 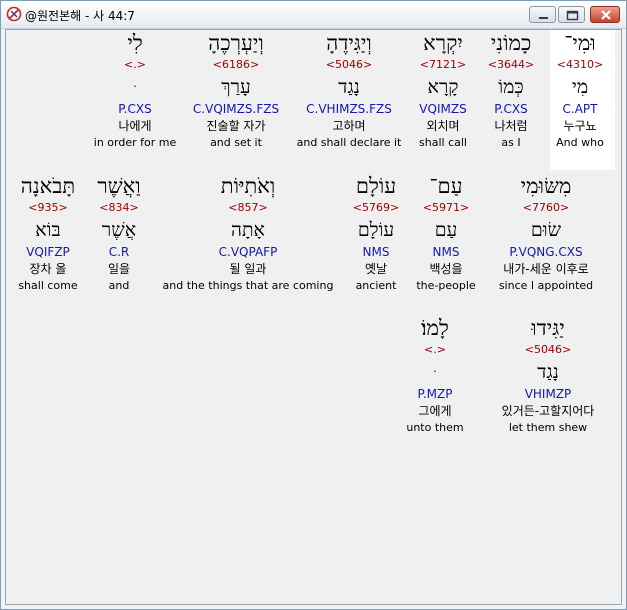 I want to click on strong-number: <3644>, so click(x=511, y=64).